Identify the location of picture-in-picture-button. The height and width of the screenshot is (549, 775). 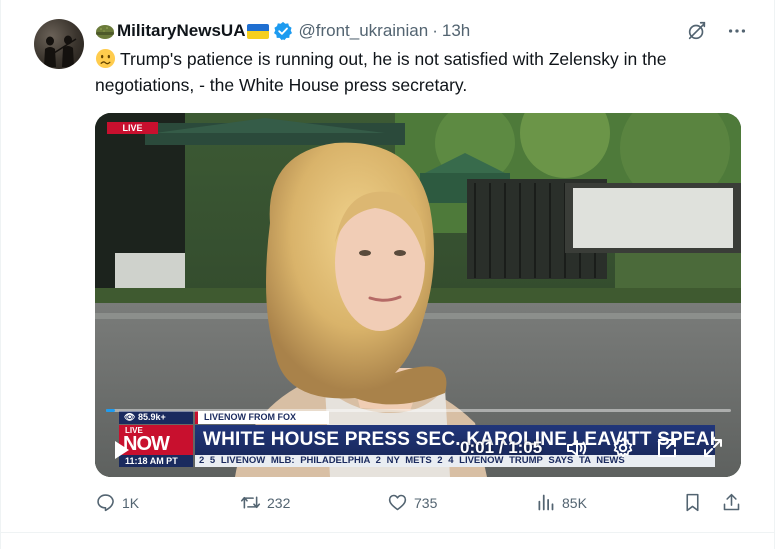
(667, 448).